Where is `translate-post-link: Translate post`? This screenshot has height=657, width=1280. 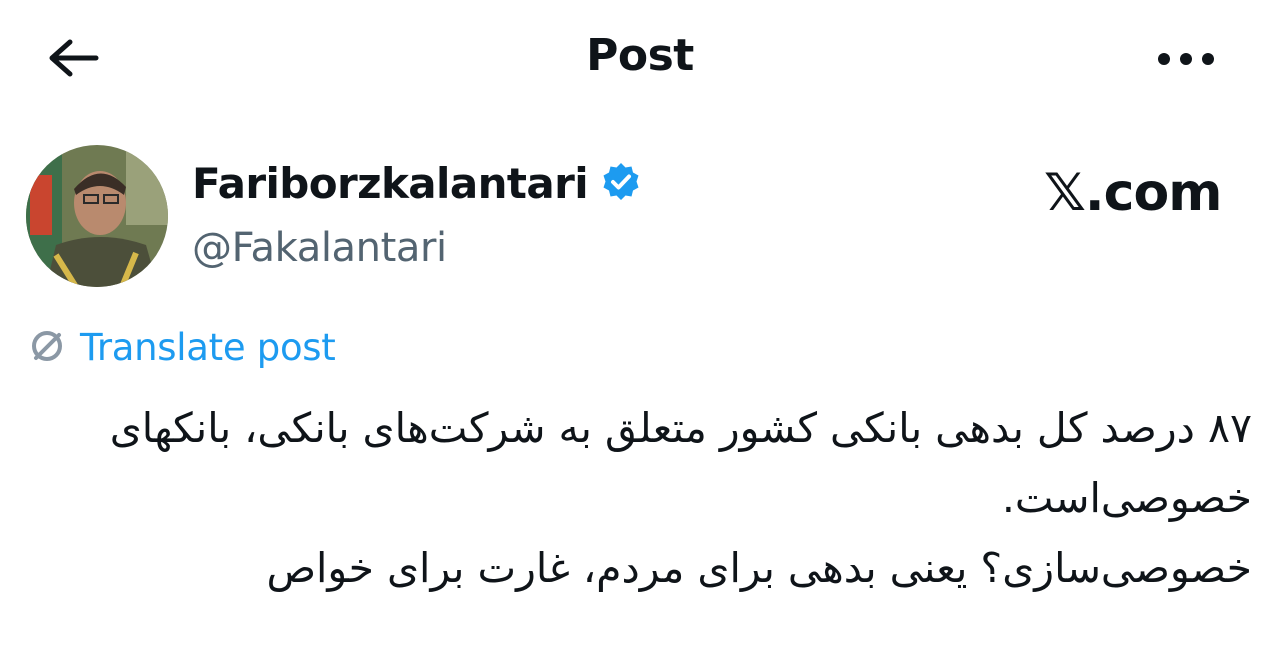 translate-post-link: Translate post is located at coordinates (182, 347).